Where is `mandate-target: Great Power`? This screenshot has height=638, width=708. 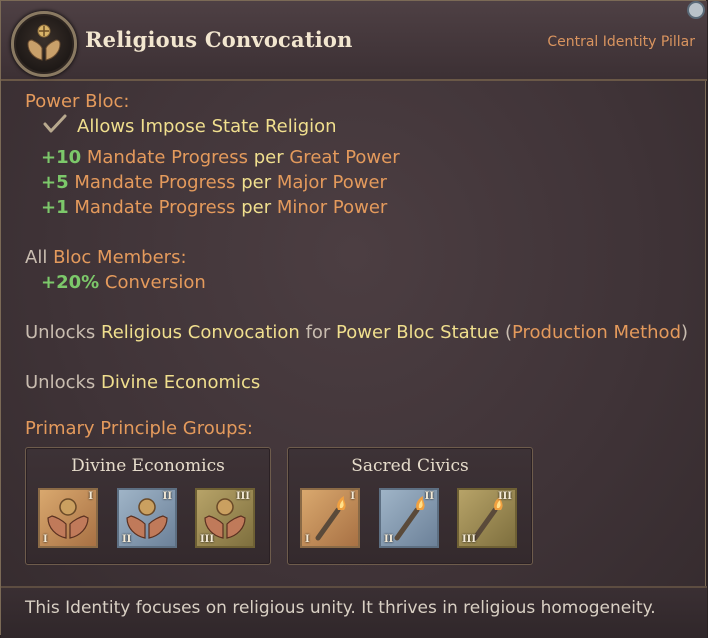
mandate-target: Great Power is located at coordinates (344, 157).